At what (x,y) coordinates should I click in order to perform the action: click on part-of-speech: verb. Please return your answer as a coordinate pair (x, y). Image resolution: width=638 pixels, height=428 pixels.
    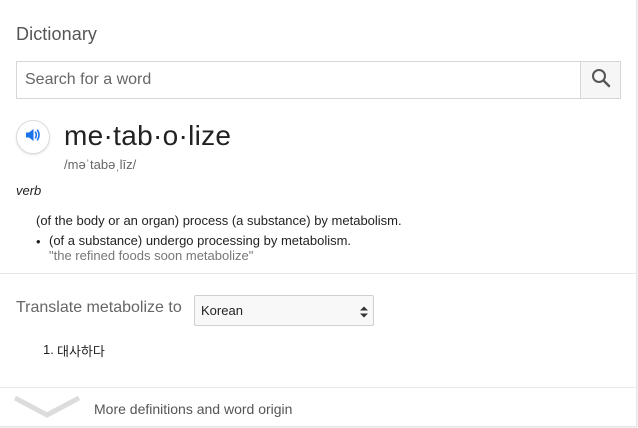
    Looking at the image, I should click on (29, 190).